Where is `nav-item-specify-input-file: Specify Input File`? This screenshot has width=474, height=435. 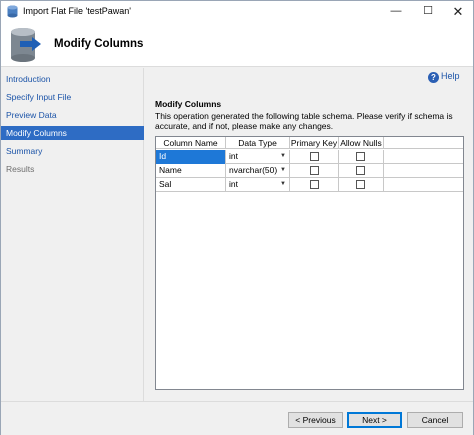
nav-item-specify-input-file: Specify Input File is located at coordinates (72, 97).